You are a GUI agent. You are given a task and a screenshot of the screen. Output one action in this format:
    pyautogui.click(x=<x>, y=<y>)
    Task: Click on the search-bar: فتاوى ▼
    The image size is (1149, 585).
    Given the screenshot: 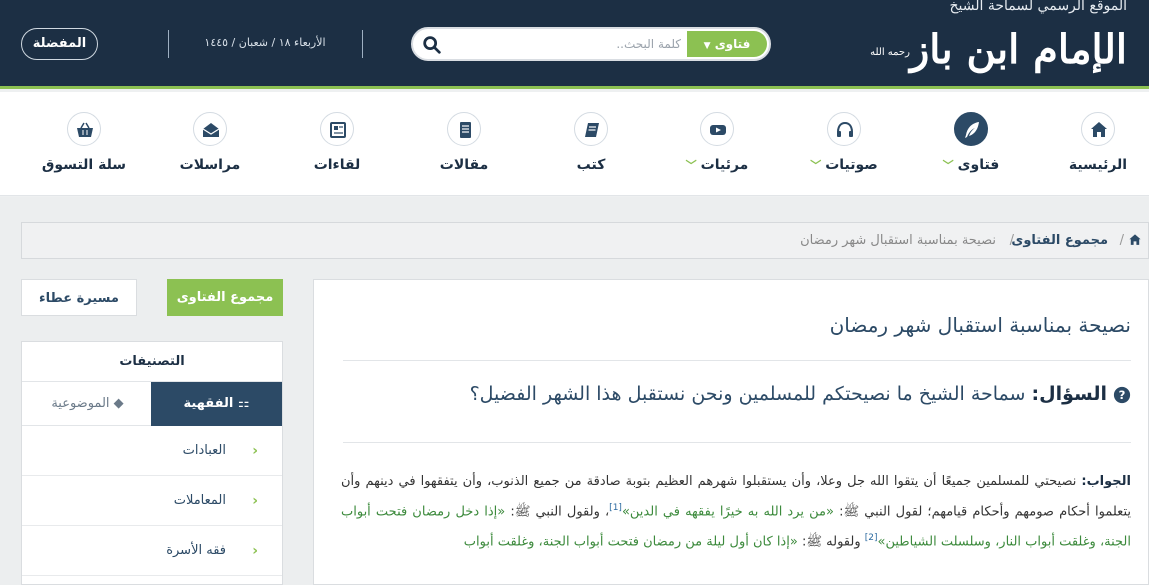 What is the action you would take?
    pyautogui.click(x=591, y=44)
    